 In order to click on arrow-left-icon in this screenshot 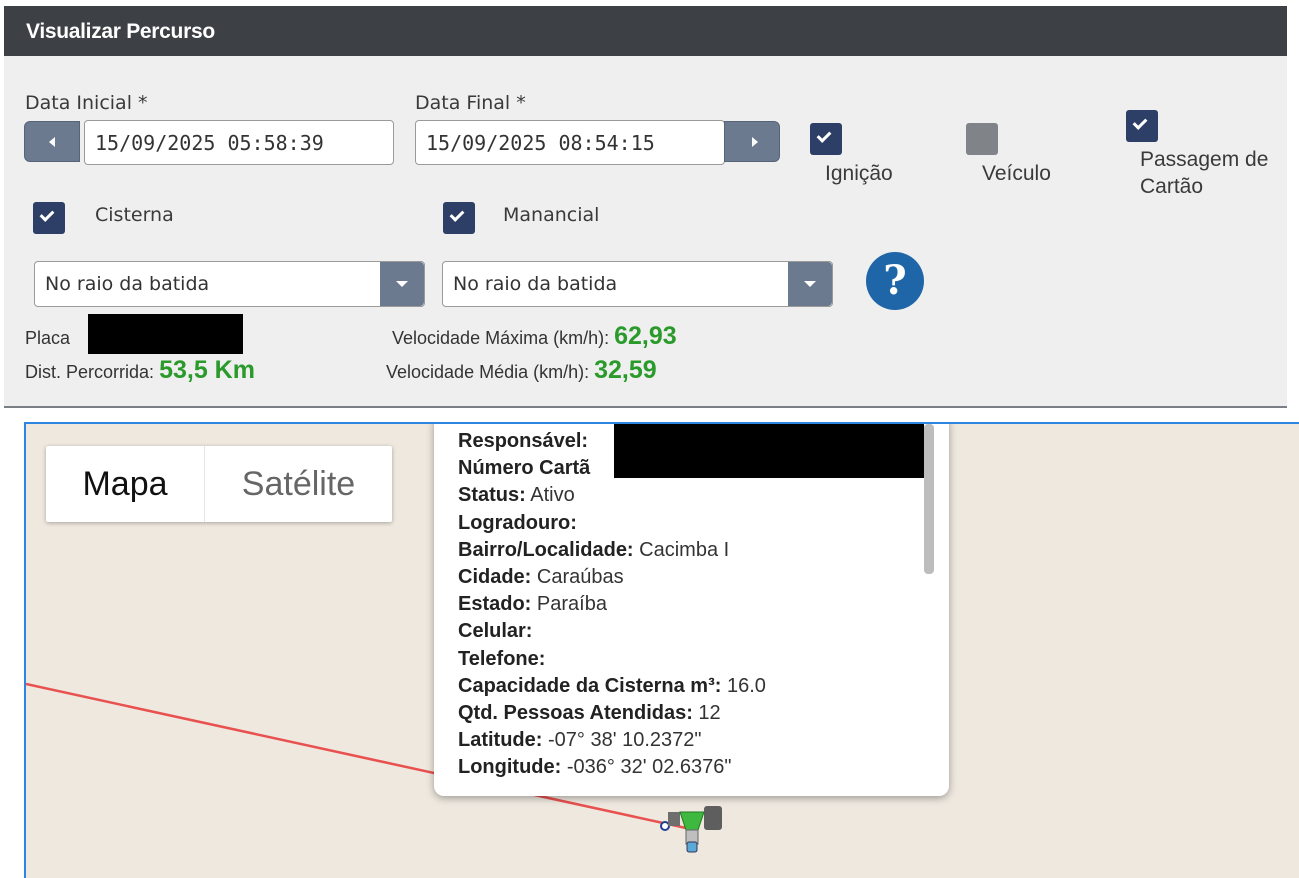, I will do `click(52, 142)`.